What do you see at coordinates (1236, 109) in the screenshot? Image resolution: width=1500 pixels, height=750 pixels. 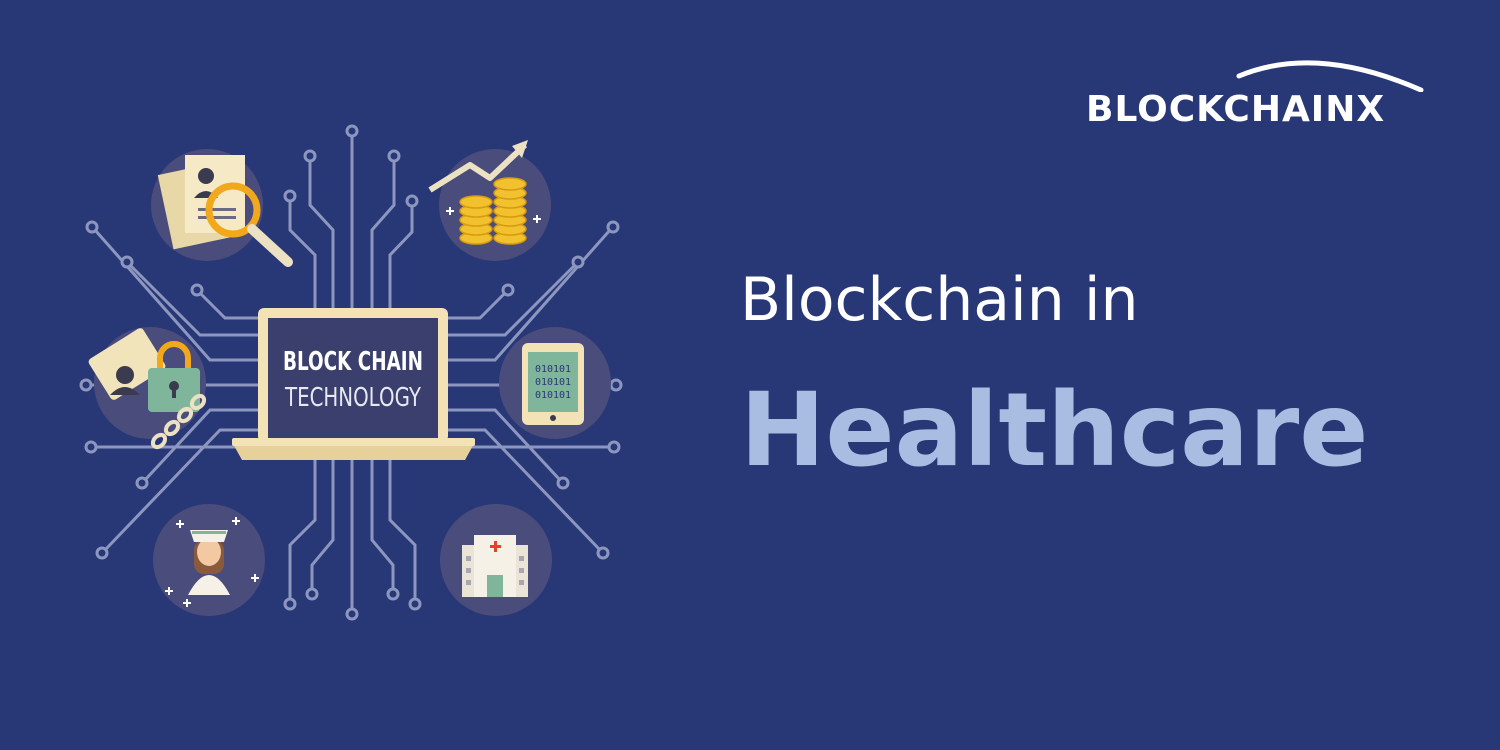 I see `brand-name: BLOCKCHAINX` at bounding box center [1236, 109].